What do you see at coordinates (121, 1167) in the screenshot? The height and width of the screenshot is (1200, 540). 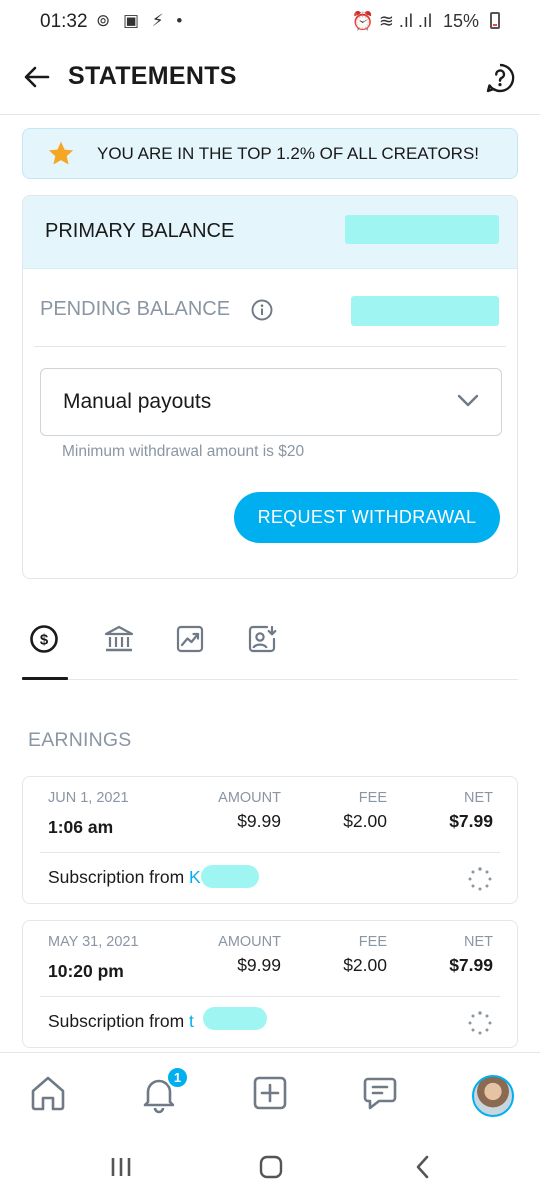 I see `recent-apps-icon` at bounding box center [121, 1167].